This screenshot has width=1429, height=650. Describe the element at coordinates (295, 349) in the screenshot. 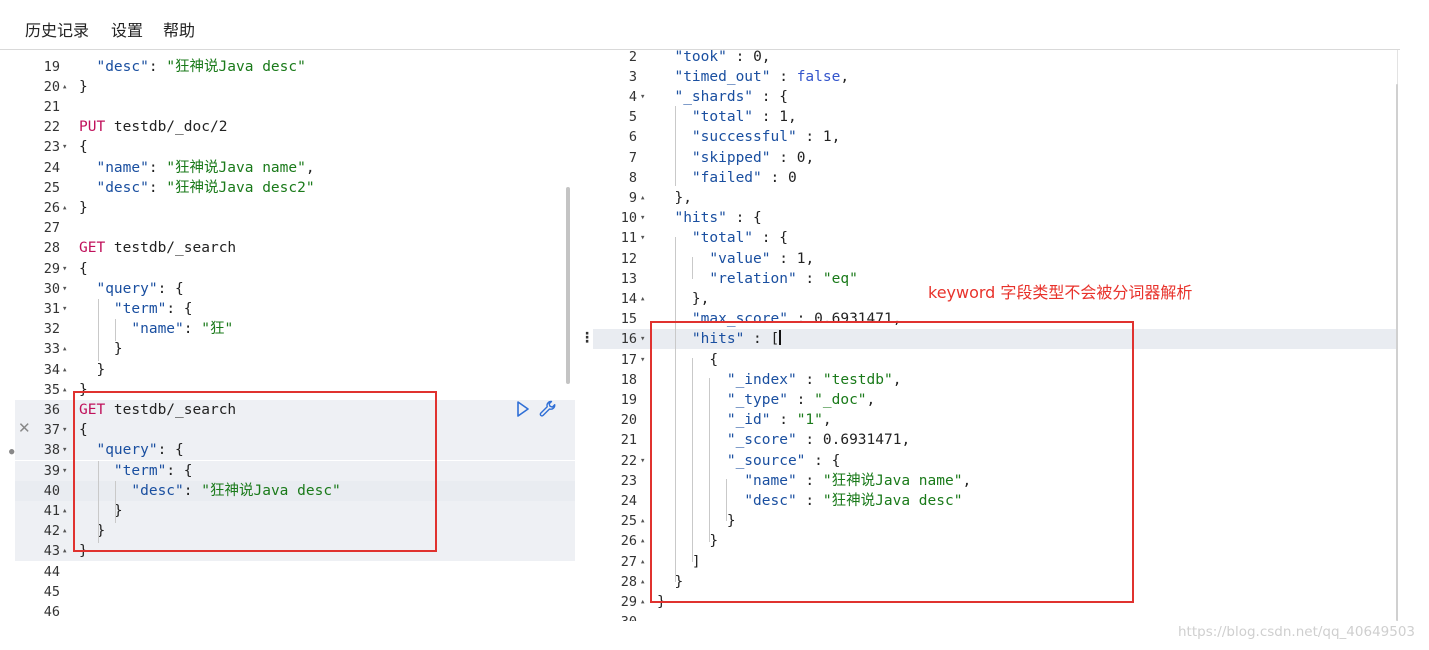

I see `code-line: 33 ▴ }` at that location.